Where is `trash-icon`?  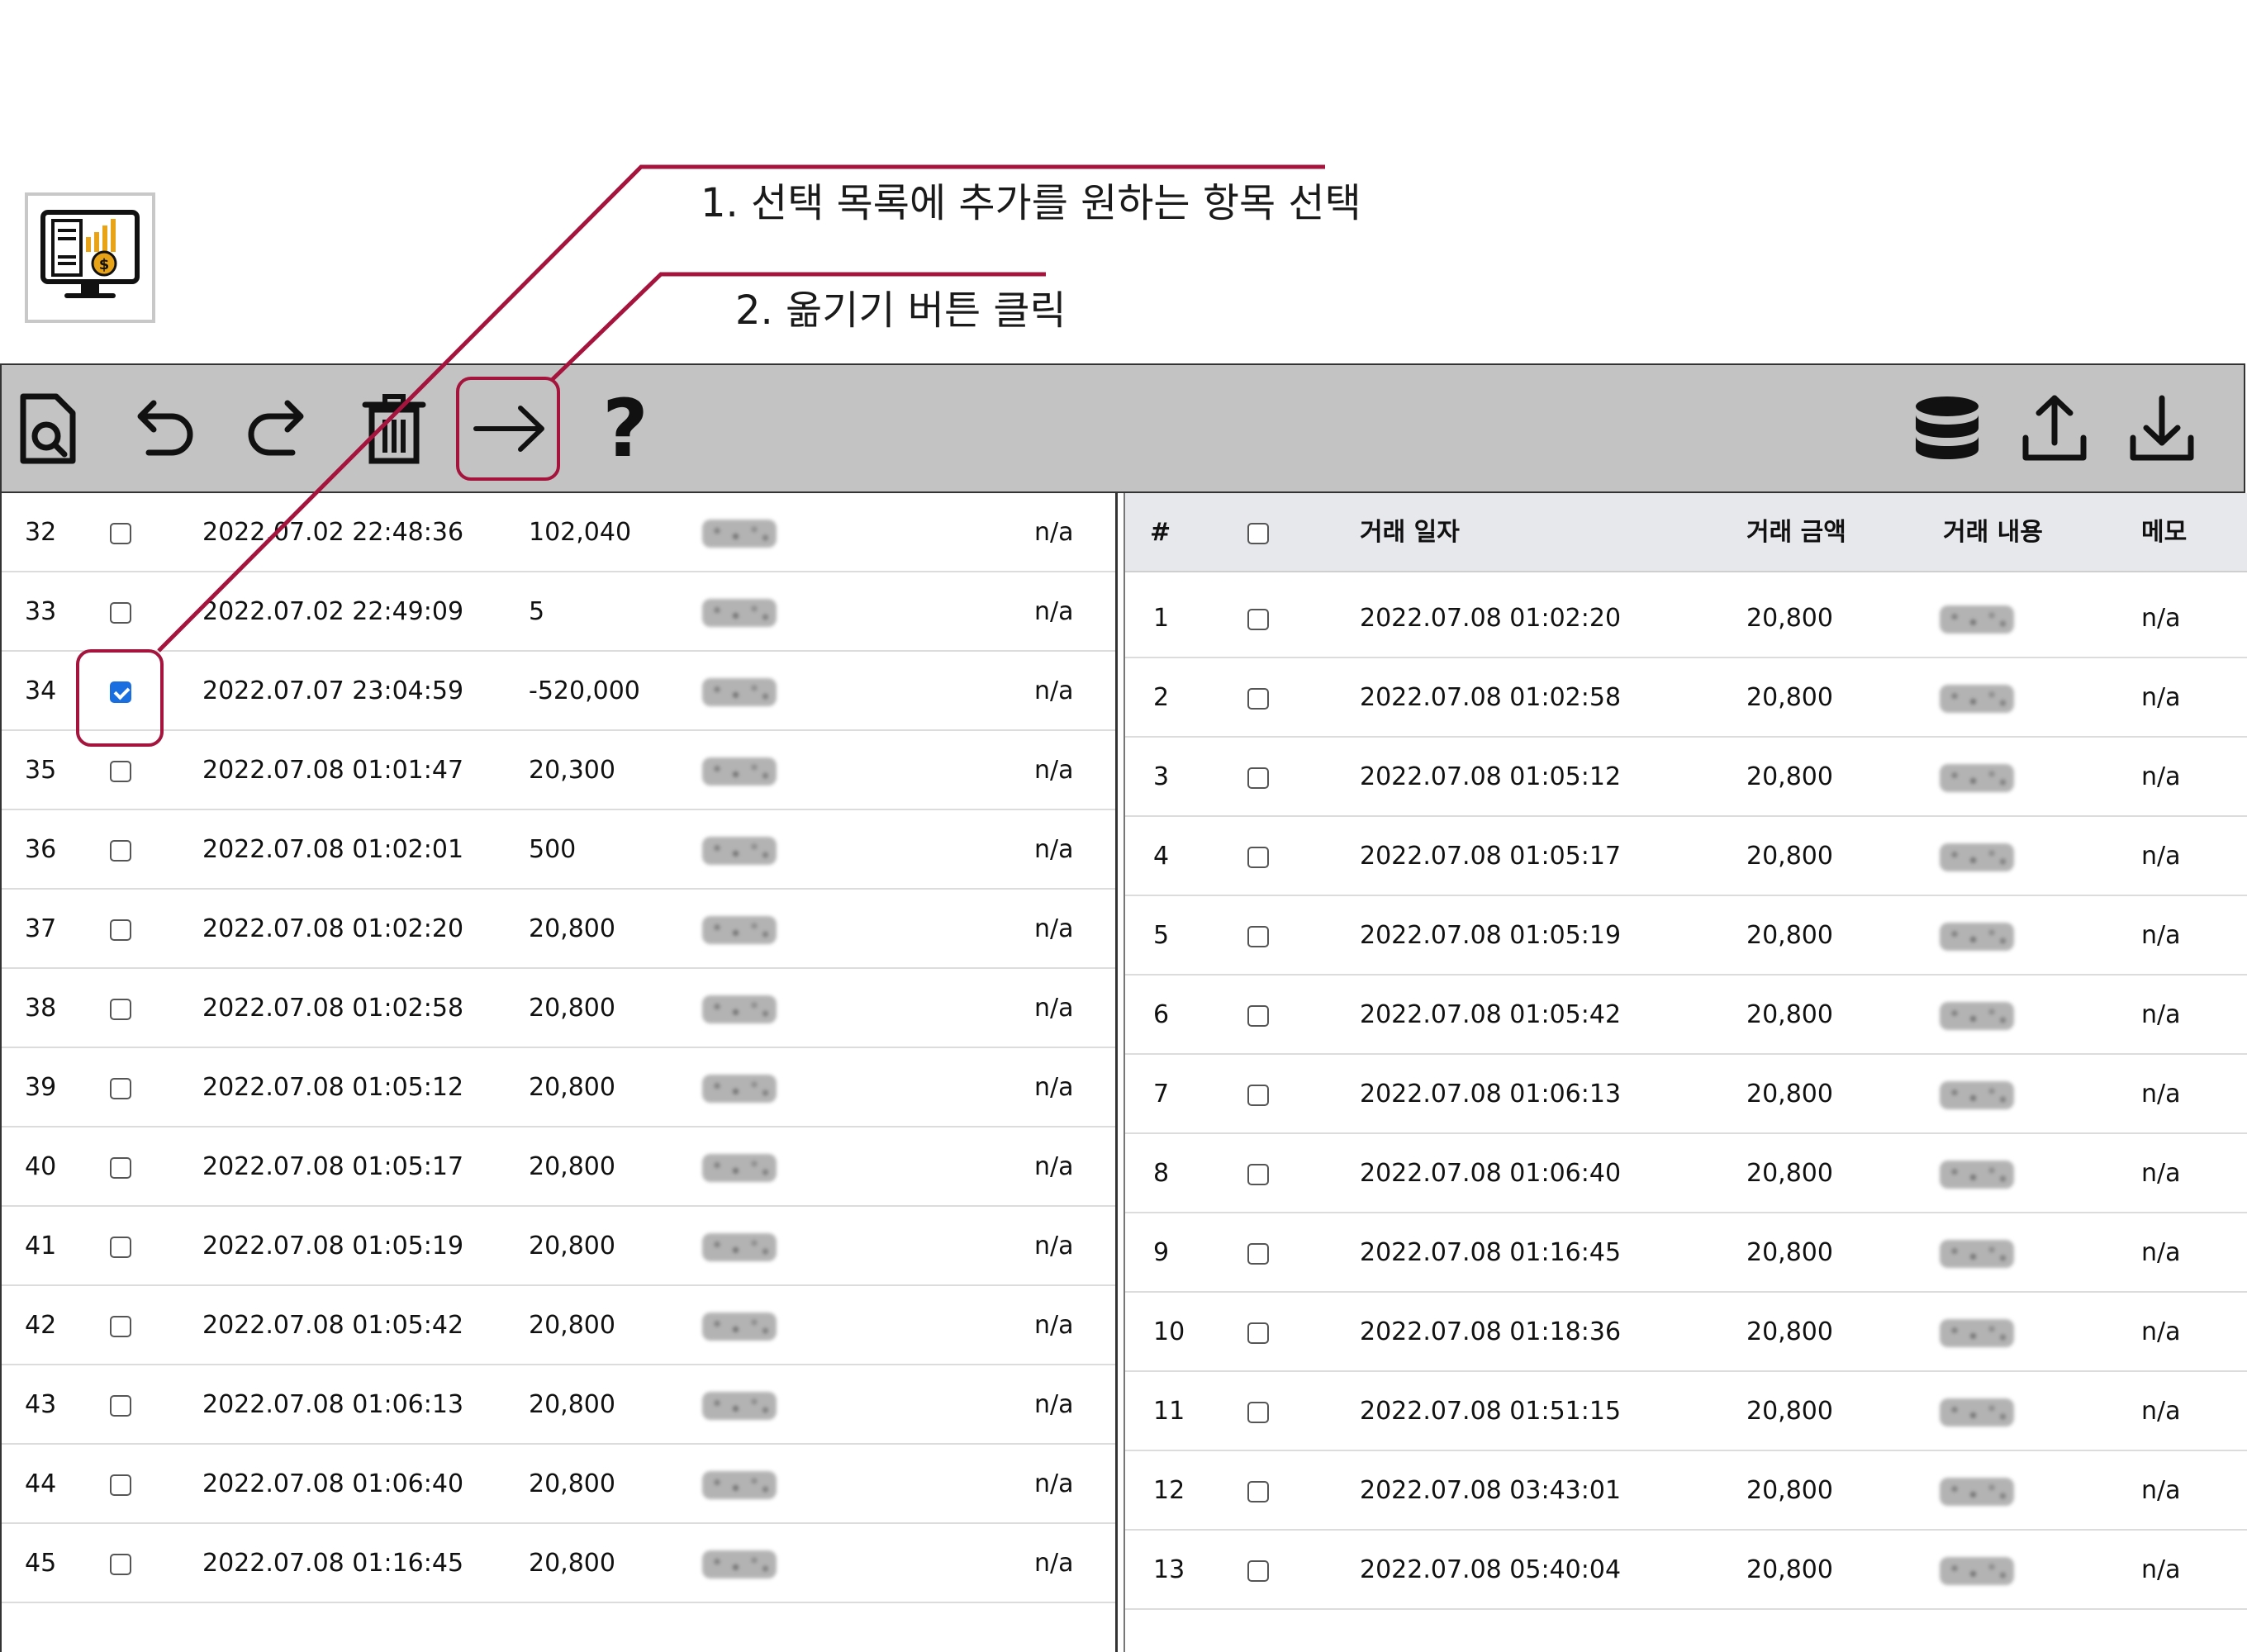 trash-icon is located at coordinates (394, 429).